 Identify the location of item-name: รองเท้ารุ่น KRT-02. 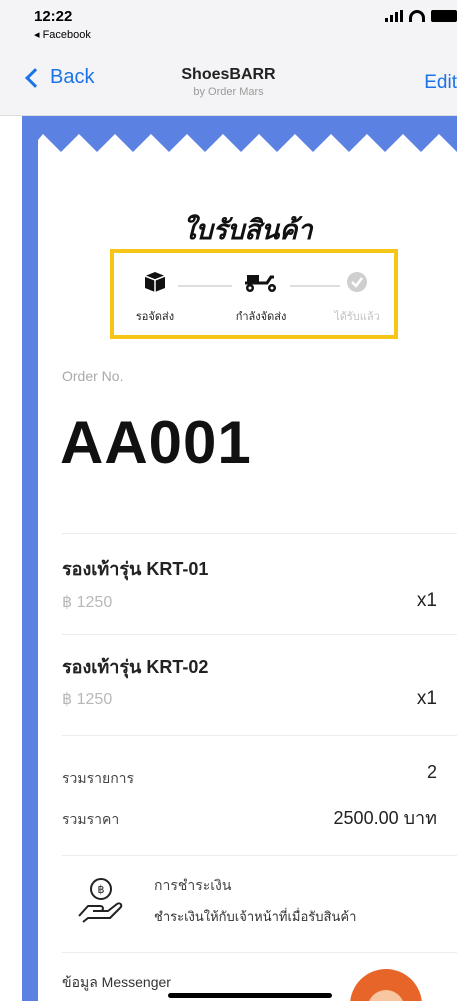
(135, 667).